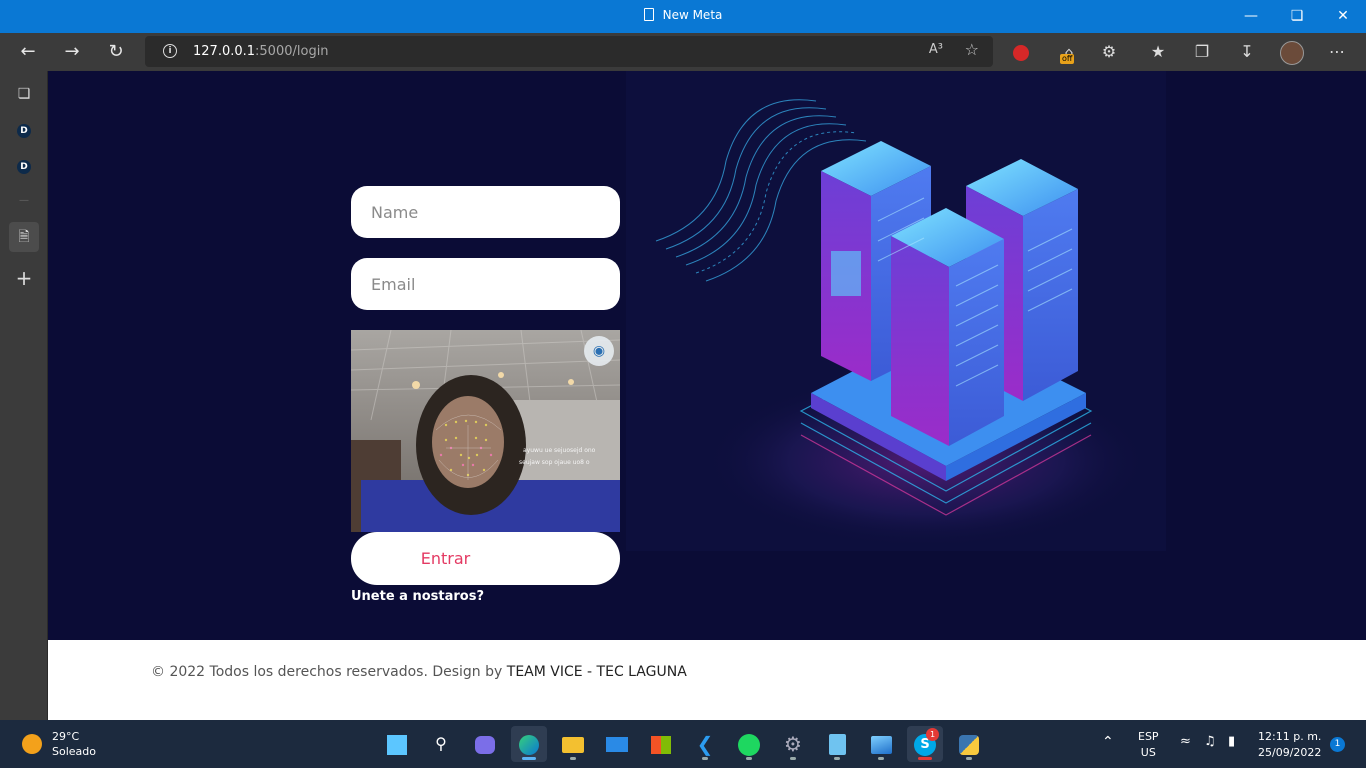 Image resolution: width=1366 pixels, height=768 pixels. Describe the element at coordinates (65, 736) in the screenshot. I see `weather-temperature: 29°C` at that location.